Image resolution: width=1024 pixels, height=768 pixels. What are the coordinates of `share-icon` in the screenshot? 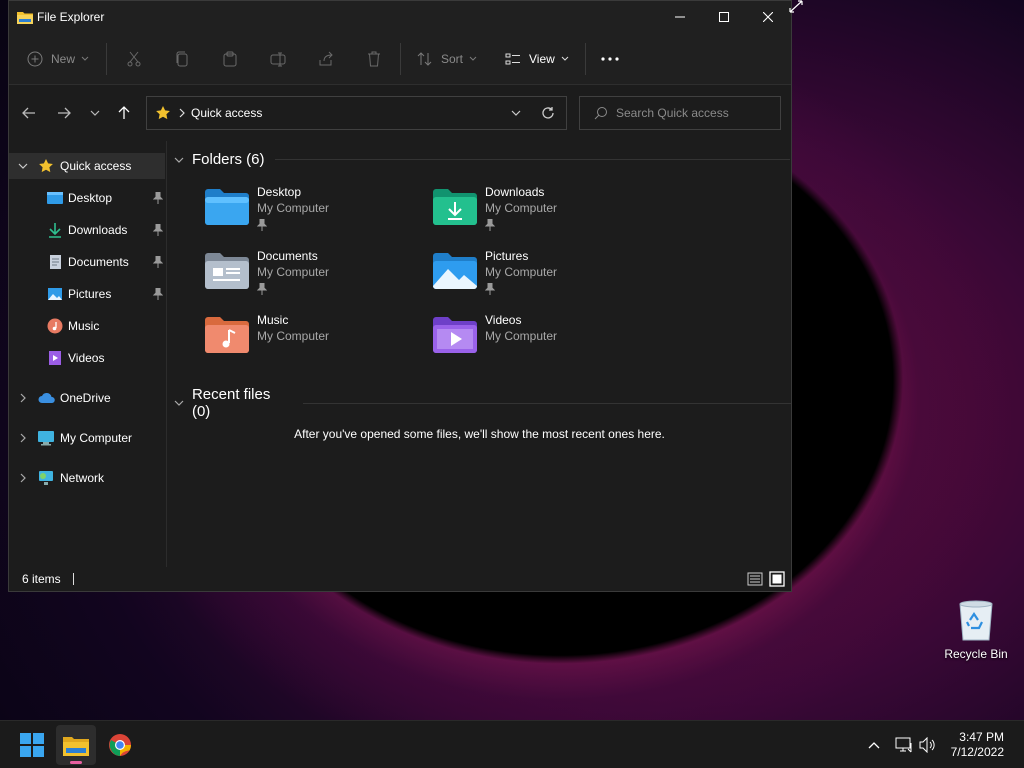 It's located at (326, 58).